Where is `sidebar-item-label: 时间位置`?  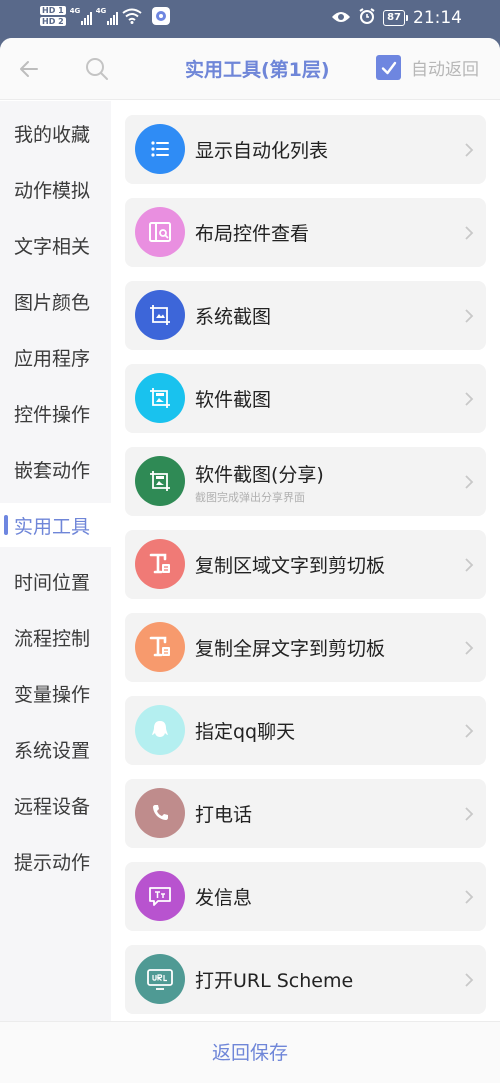
sidebar-item-label: 时间位置 is located at coordinates (52, 583).